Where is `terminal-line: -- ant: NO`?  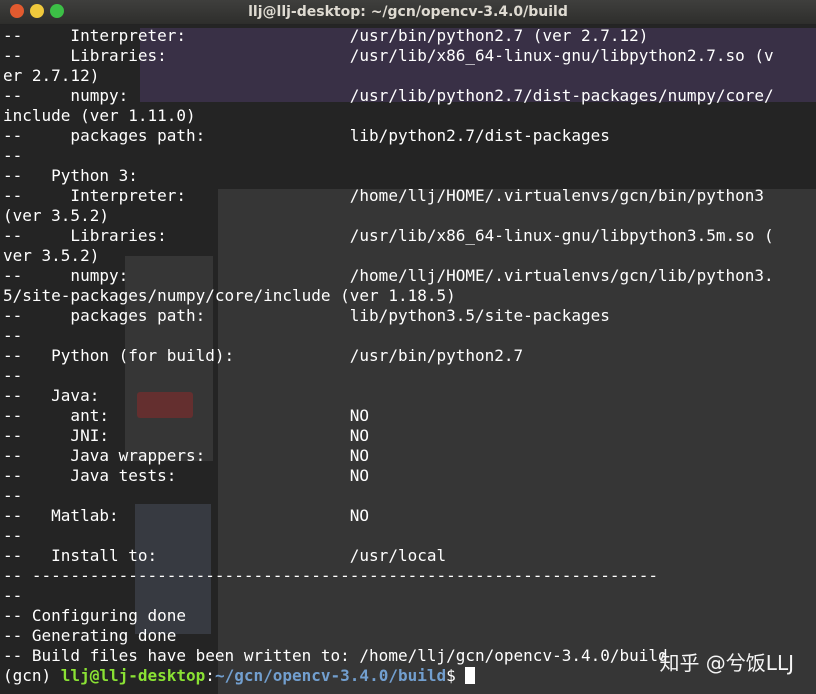
terminal-line: -- ant: NO is located at coordinates (186, 415).